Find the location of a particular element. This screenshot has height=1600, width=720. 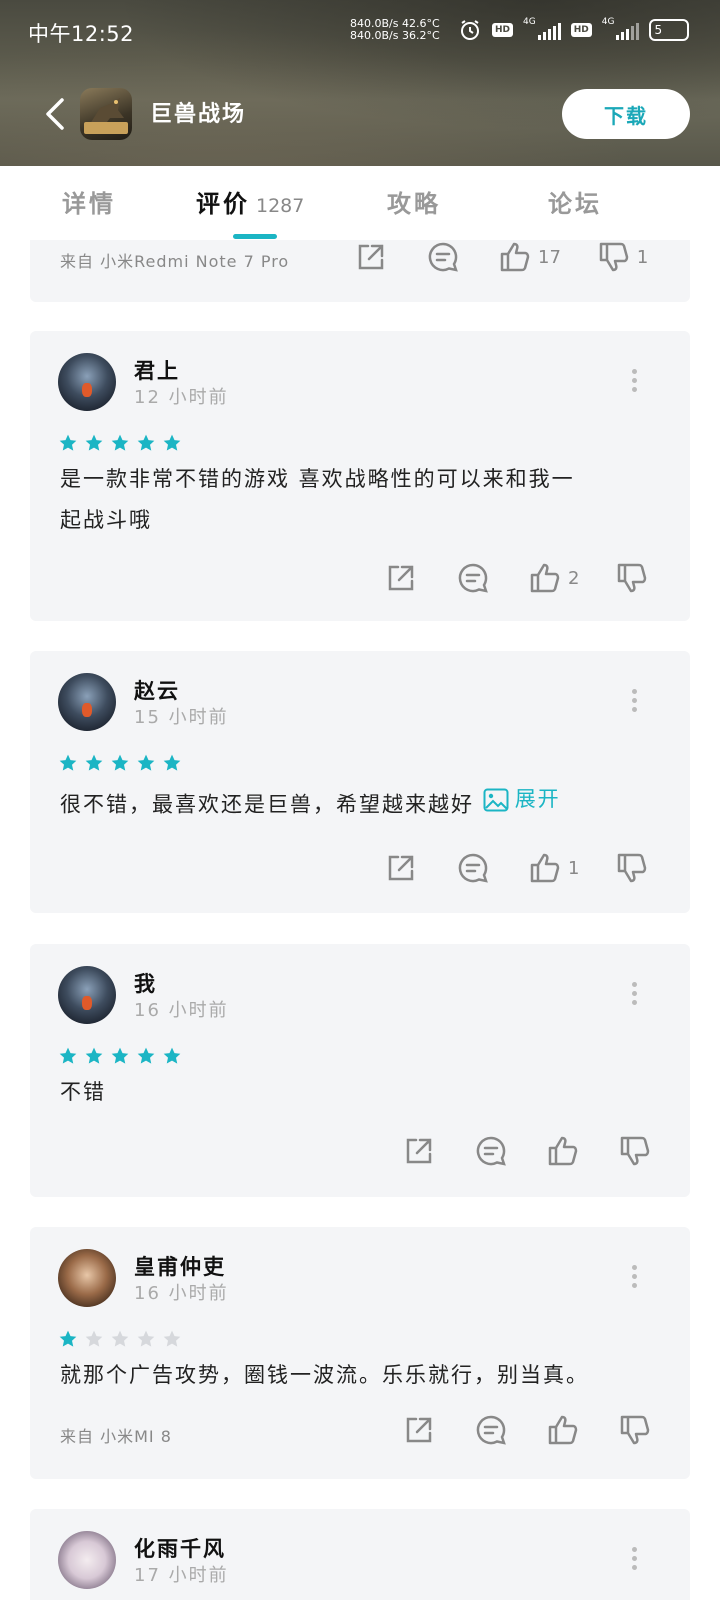

review-actions: 2 is located at coordinates (516, 578).